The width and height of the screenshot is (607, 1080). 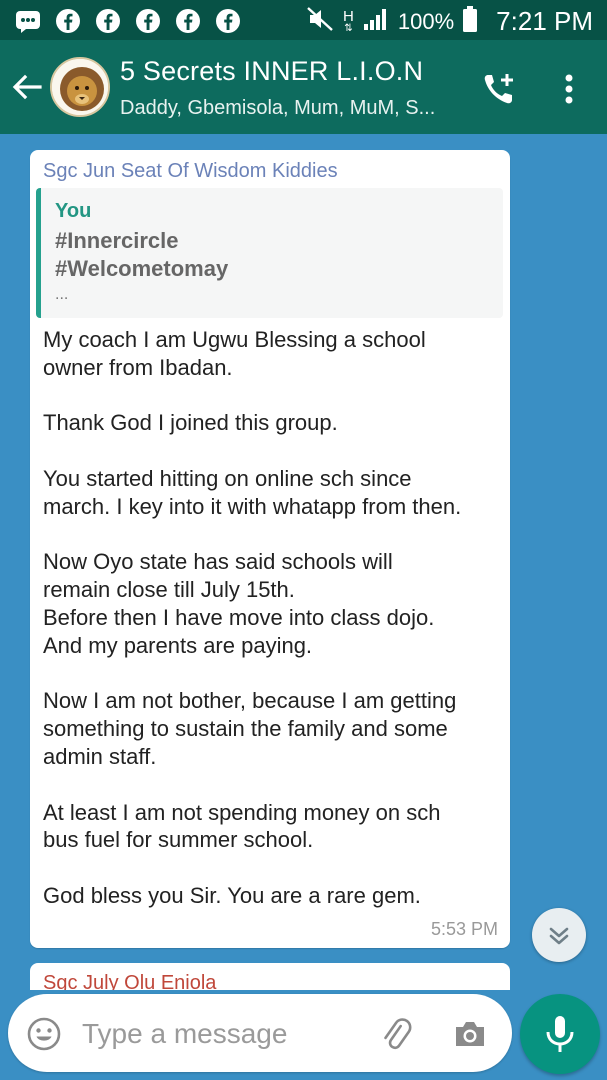 What do you see at coordinates (27, 20) in the screenshot?
I see `bbm-icon` at bounding box center [27, 20].